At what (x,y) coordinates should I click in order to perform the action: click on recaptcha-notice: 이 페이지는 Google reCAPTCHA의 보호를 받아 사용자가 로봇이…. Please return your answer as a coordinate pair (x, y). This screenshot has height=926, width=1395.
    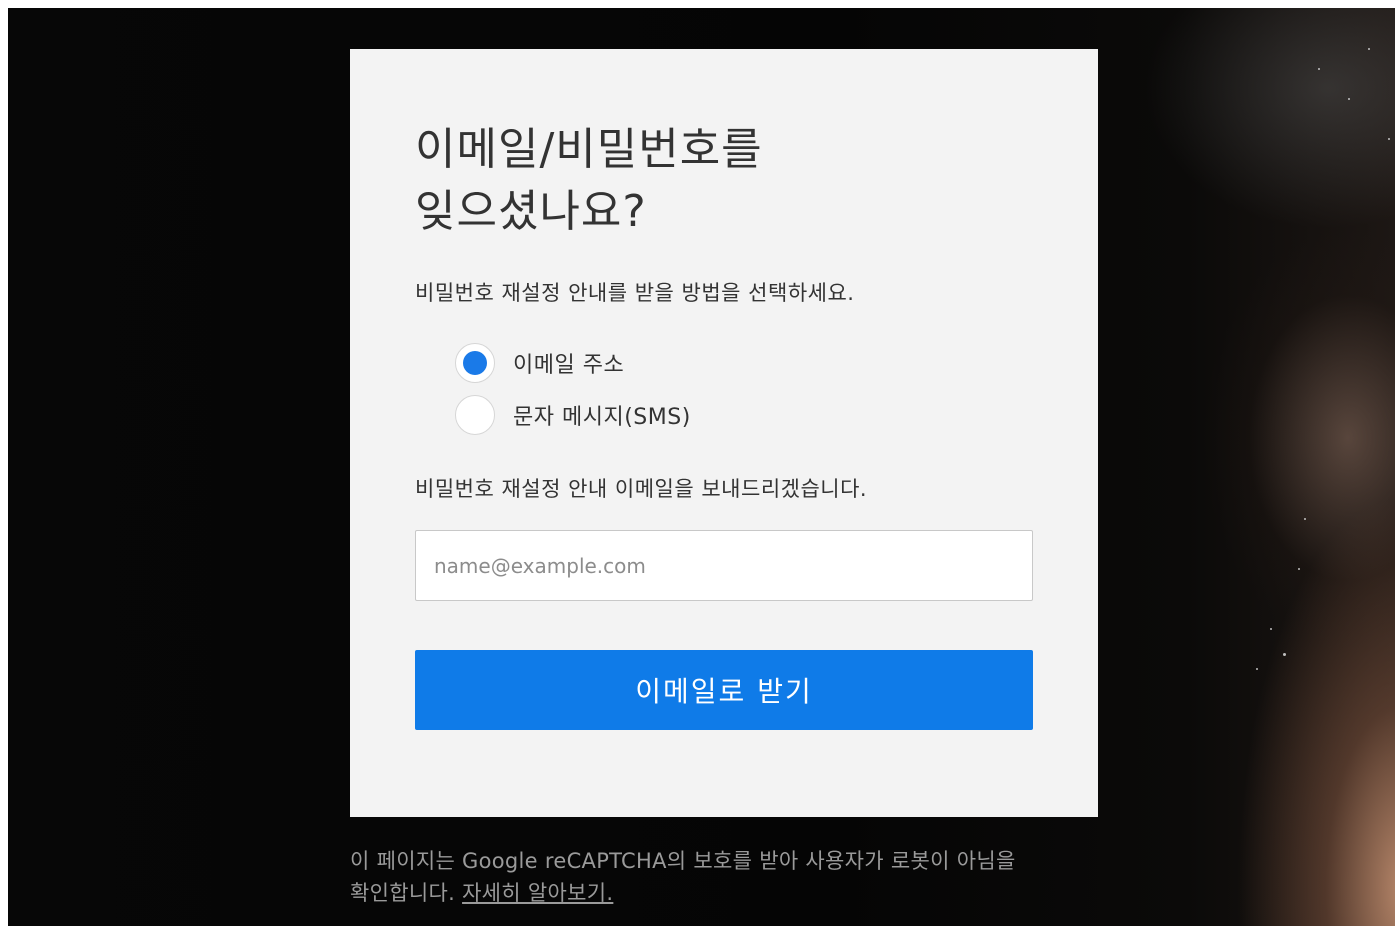
    Looking at the image, I should click on (690, 877).